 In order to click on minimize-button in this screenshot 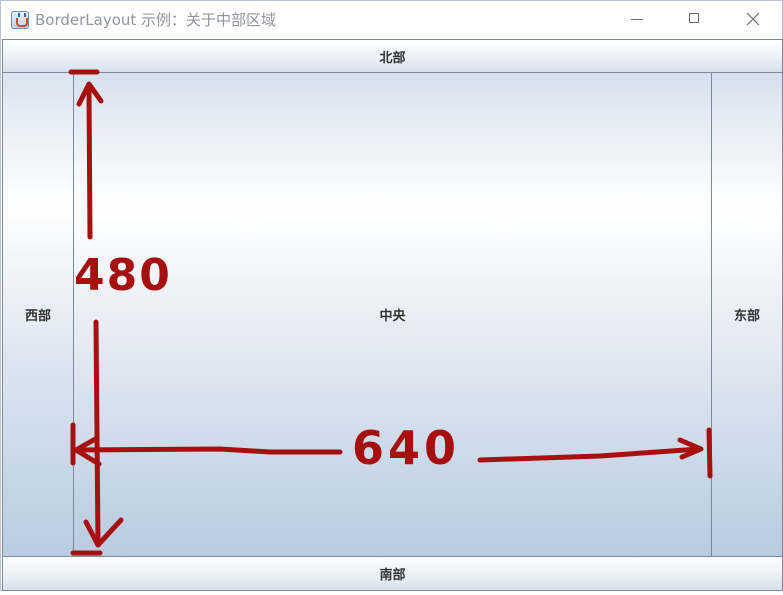, I will do `click(638, 19)`.